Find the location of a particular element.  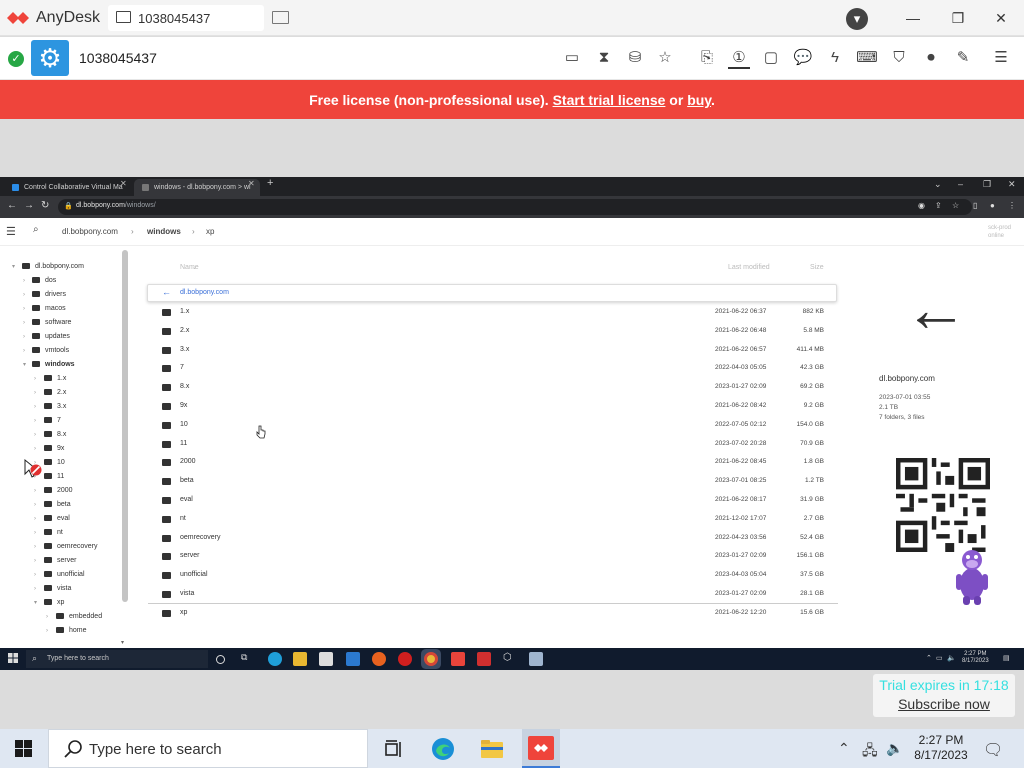

cortana-icon is located at coordinates (220, 659).